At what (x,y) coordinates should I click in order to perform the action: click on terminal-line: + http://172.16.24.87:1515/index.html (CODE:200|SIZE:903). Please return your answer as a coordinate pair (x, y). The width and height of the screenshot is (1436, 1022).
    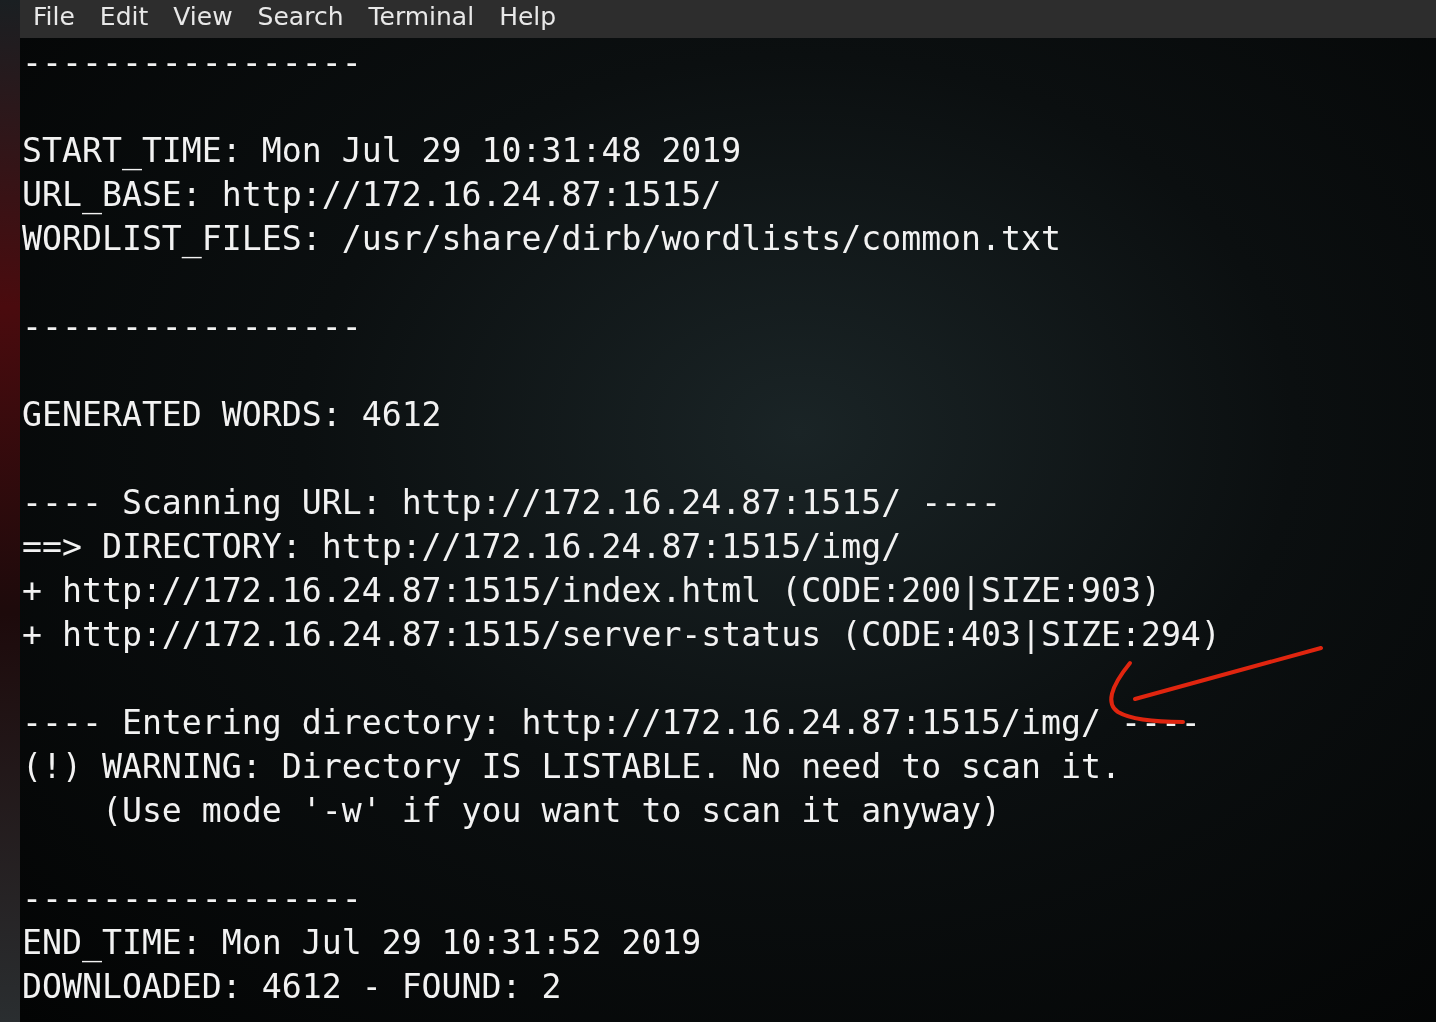
    Looking at the image, I should click on (591, 591).